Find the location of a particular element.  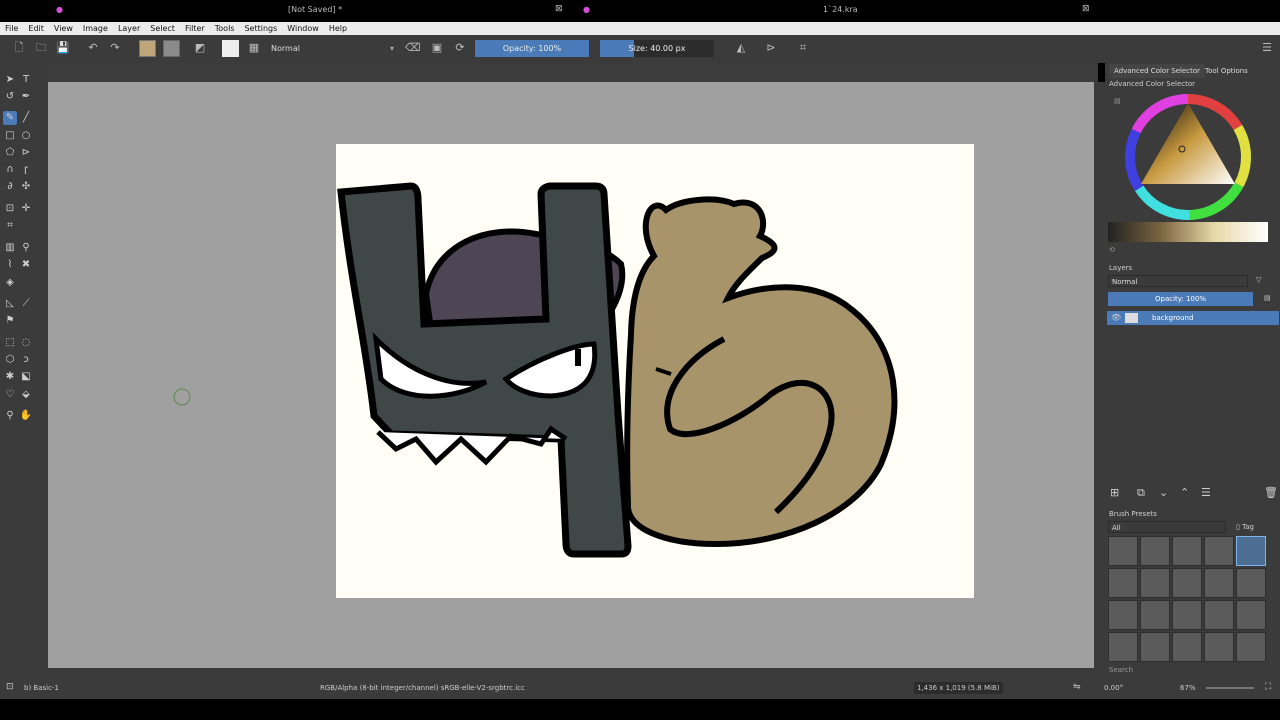

add-layer-icon: ⊞ is located at coordinates (1114, 492).